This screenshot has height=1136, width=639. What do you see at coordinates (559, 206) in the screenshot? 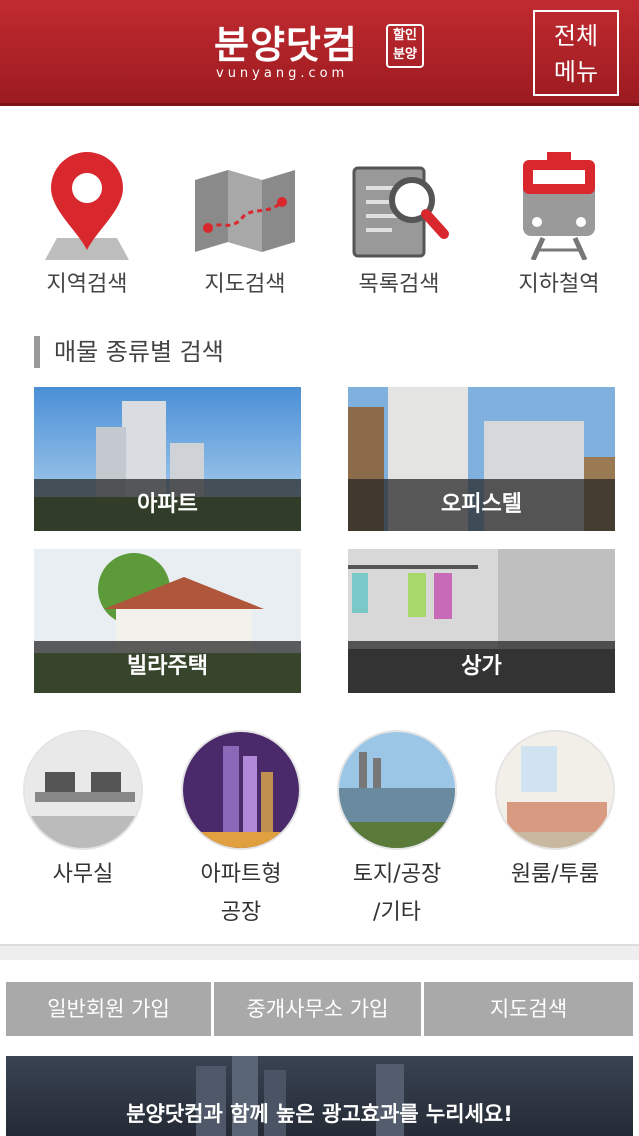
I see `subway-train-icon` at bounding box center [559, 206].